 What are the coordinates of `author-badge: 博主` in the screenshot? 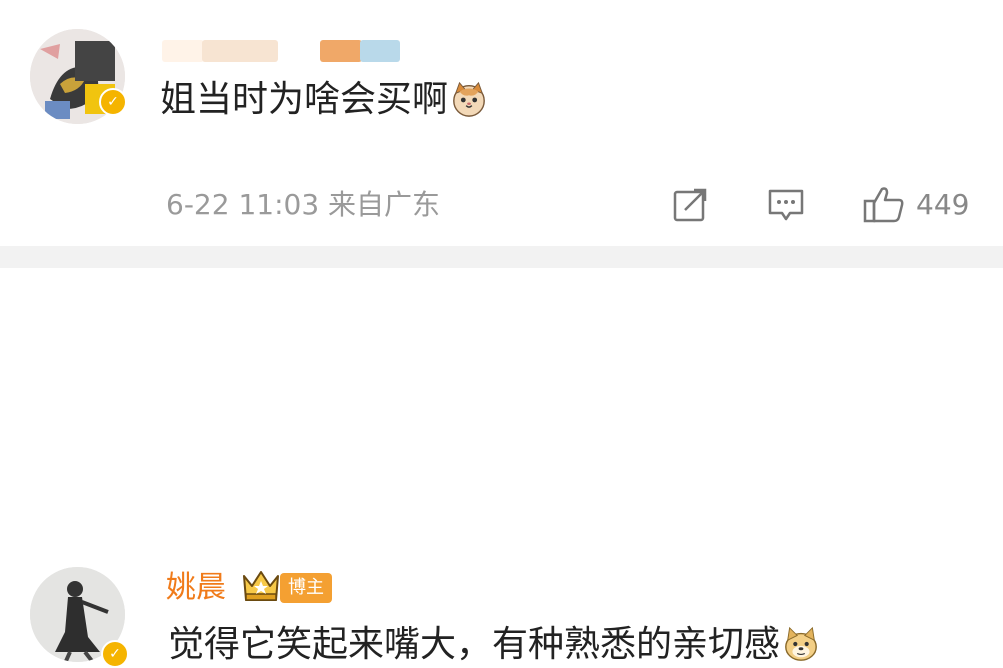 It's located at (306, 588).